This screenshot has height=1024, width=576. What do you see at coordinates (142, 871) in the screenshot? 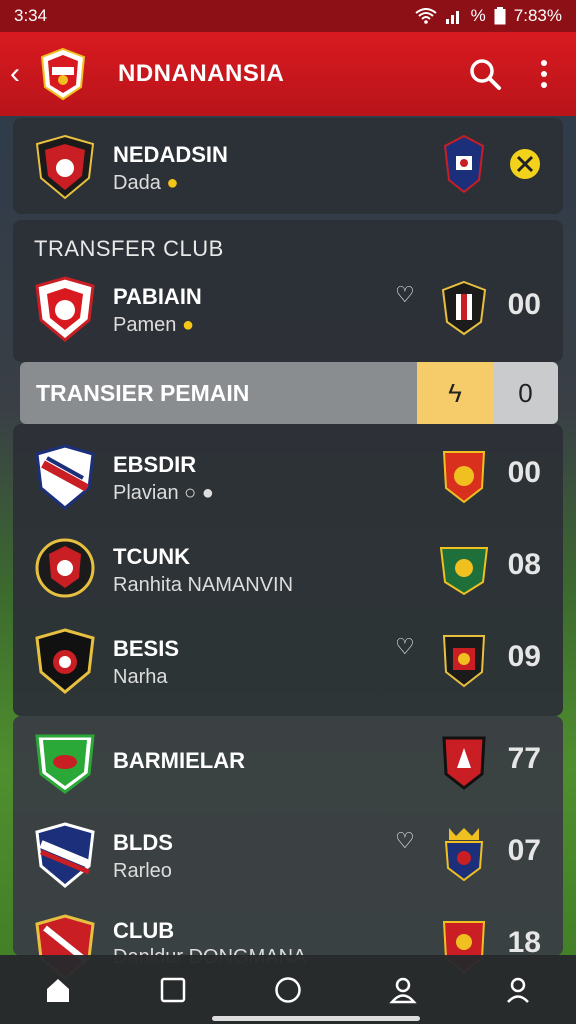
I see `club-sub: Rarleo` at bounding box center [142, 871].